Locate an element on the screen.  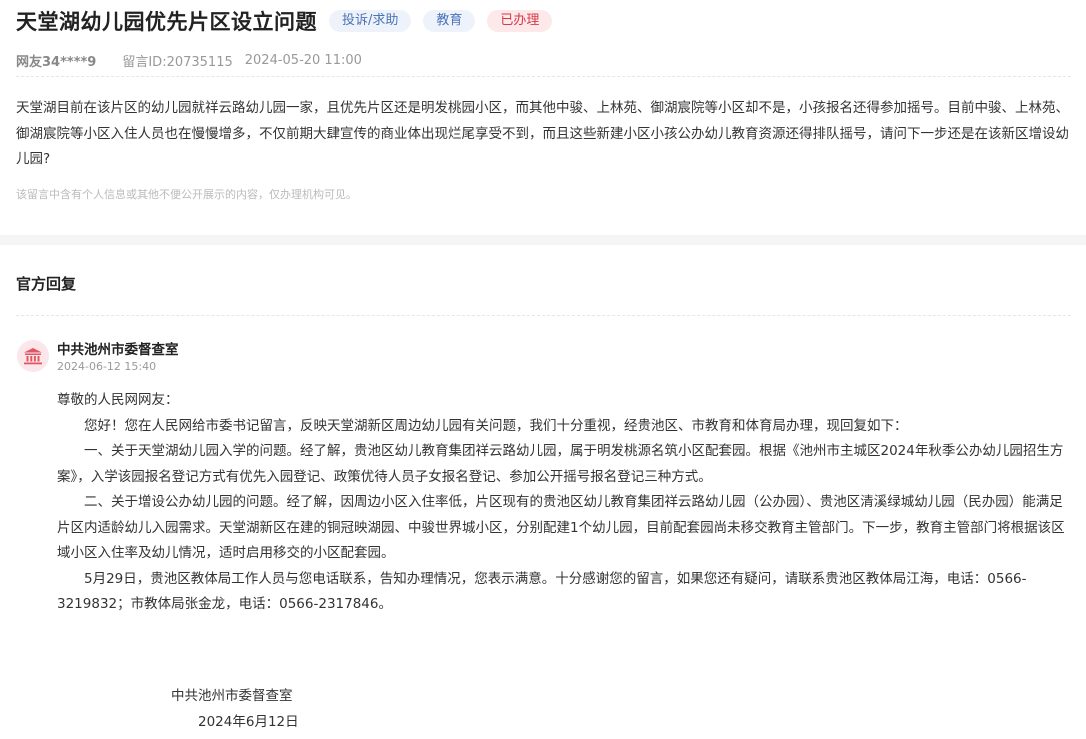
page-title: 天堂湖幼儿园优先片区设立问题 is located at coordinates (166, 22).